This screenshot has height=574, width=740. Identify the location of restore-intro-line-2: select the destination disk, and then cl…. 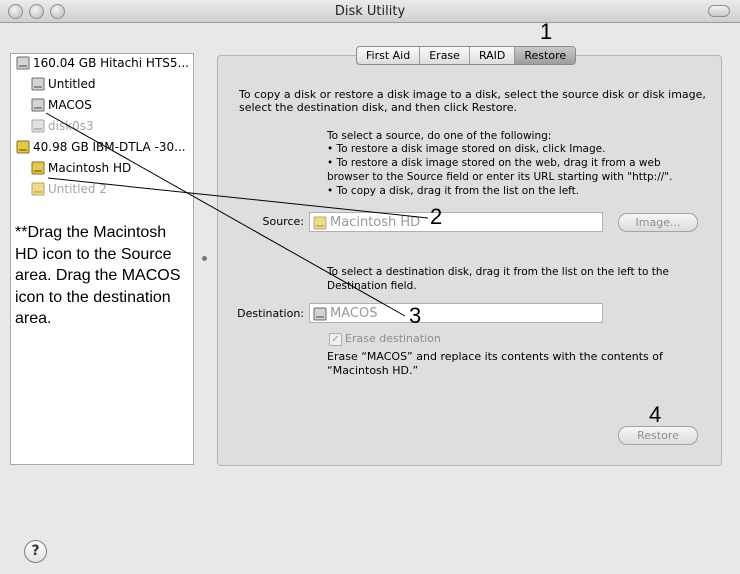
(378, 107).